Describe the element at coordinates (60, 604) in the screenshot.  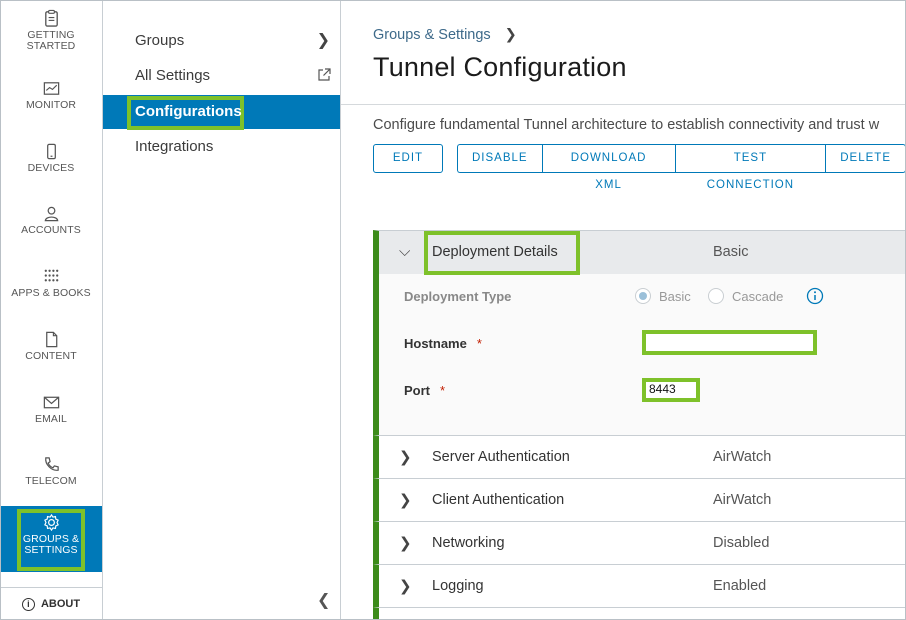
I see `about-label: ABOUT` at that location.